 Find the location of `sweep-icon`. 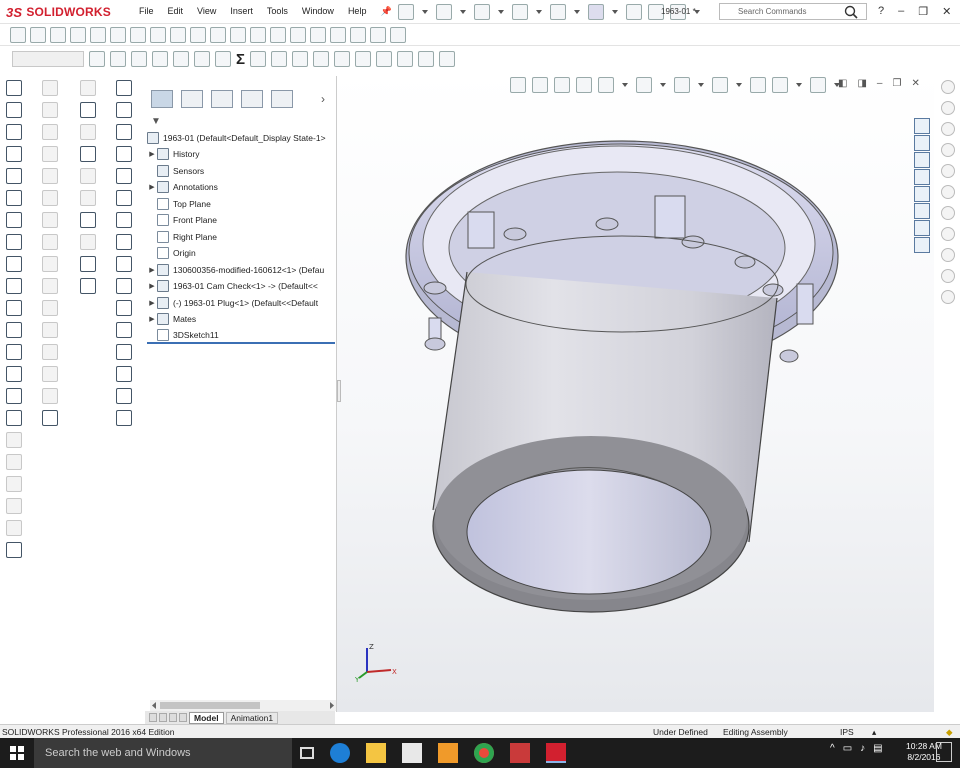

sweep-icon is located at coordinates (50, 132).